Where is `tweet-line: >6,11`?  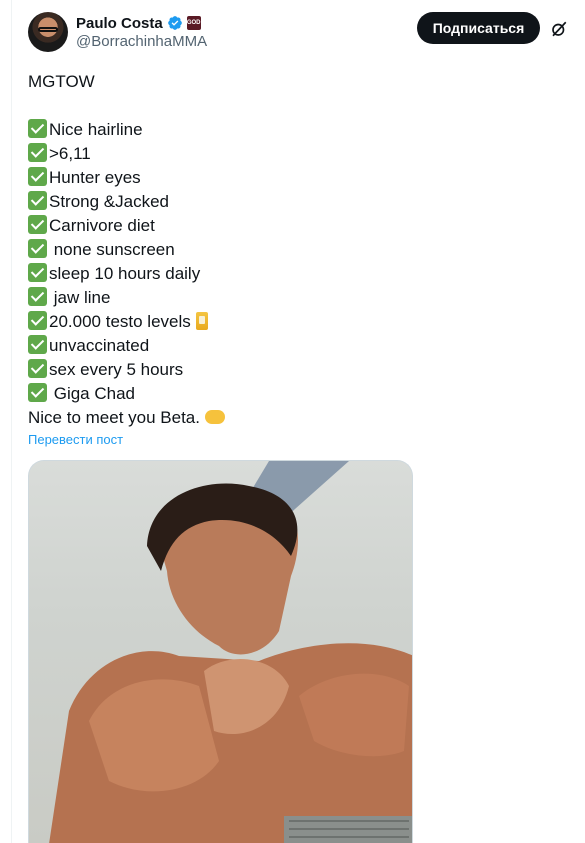 tweet-line: >6,11 is located at coordinates (298, 154).